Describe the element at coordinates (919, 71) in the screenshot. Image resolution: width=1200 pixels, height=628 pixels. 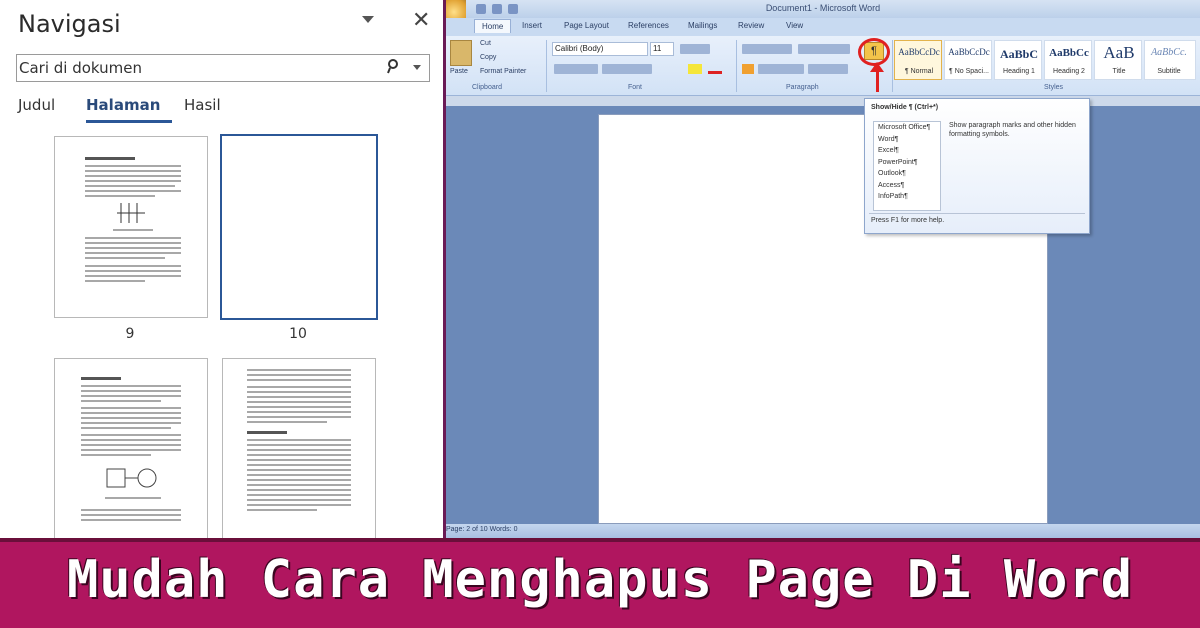
I see `style-label: ¶ Normal` at that location.